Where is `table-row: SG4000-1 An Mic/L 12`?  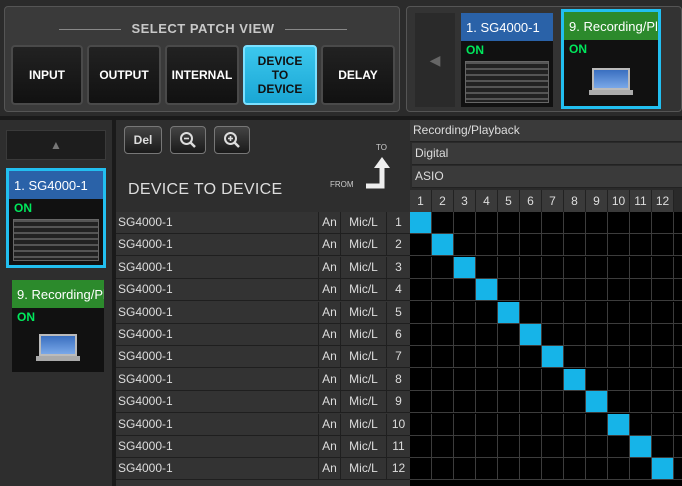
table-row: SG4000-1 An Mic/L 12 is located at coordinates (263, 469).